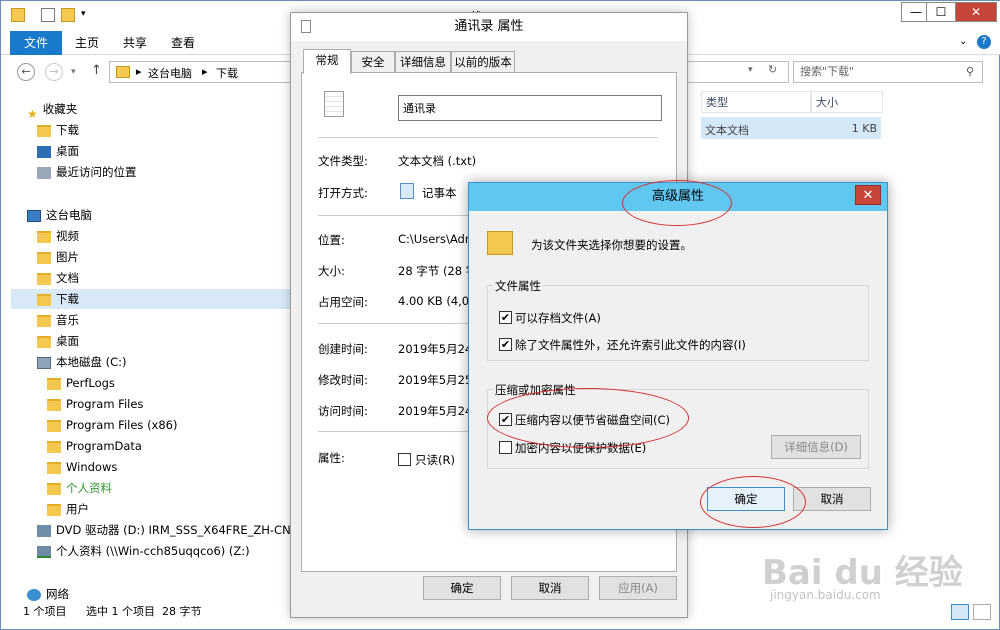 The width and height of the screenshot is (1000, 630). What do you see at coordinates (306, 26) in the screenshot?
I see `text-file-icon` at bounding box center [306, 26].